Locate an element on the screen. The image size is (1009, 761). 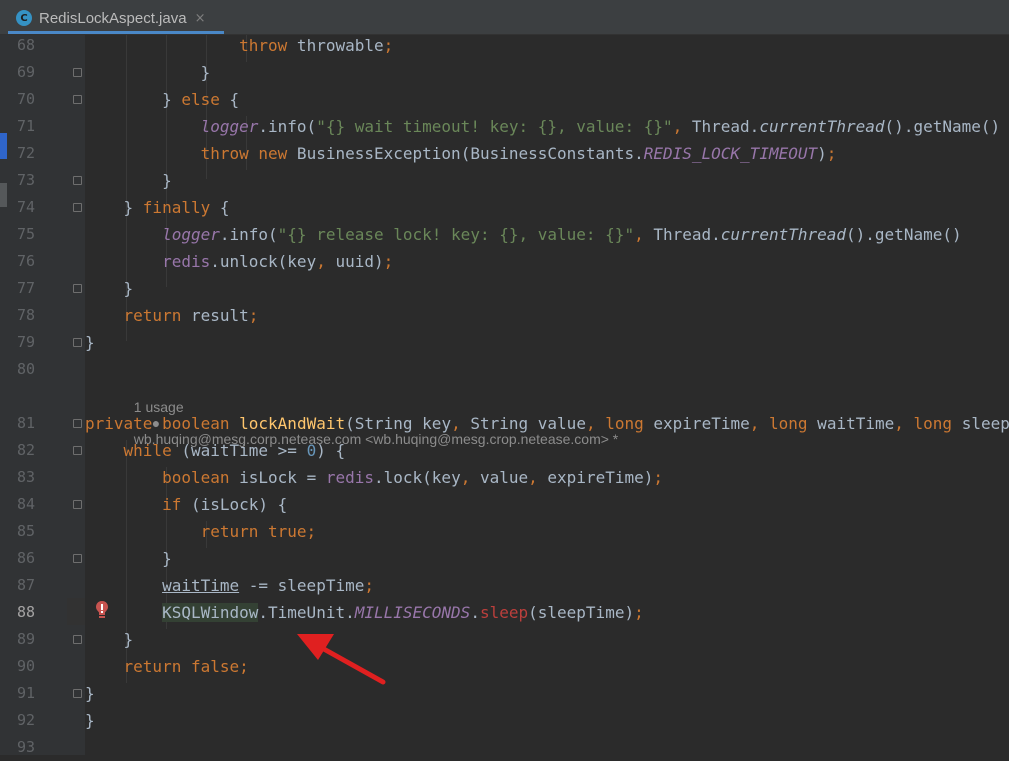
line-number: 73 is located at coordinates (32, 180).